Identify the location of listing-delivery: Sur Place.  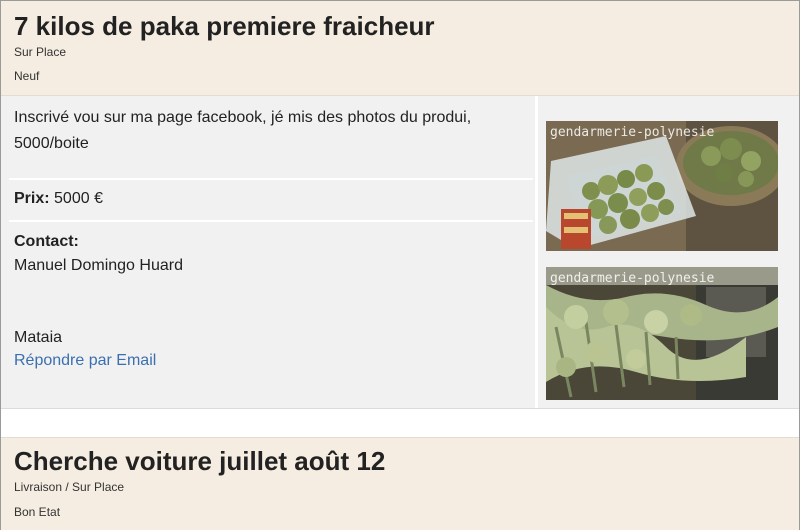
(40, 52).